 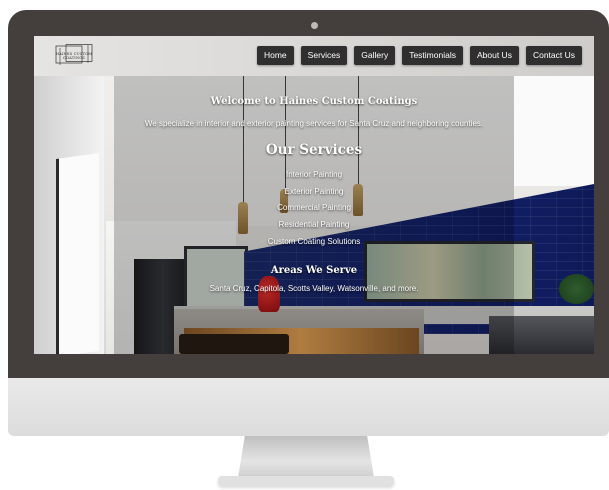 I want to click on monitor-stand-base, so click(x=306, y=481).